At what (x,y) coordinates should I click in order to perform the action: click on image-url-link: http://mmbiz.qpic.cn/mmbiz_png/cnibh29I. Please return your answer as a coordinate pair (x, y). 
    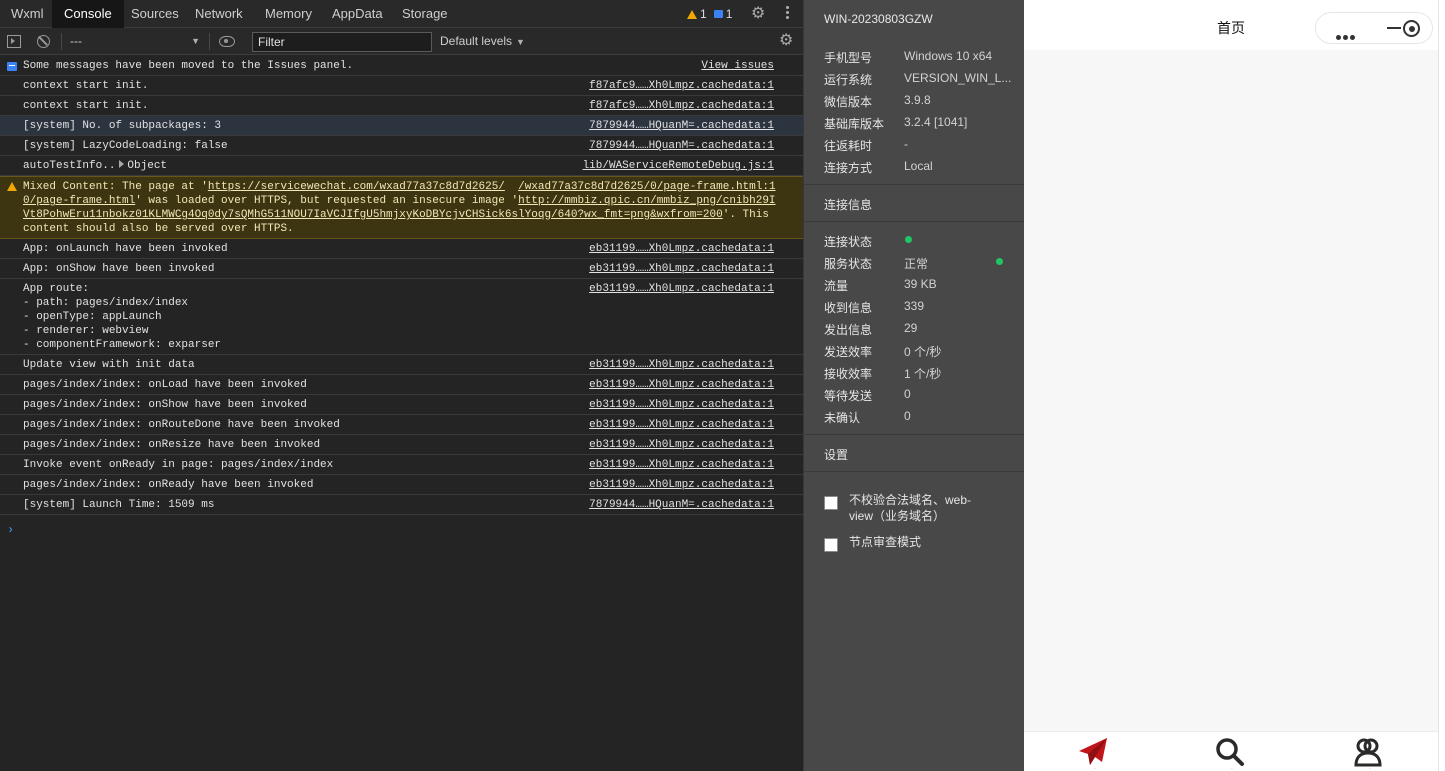
    Looking at the image, I should click on (646, 201).